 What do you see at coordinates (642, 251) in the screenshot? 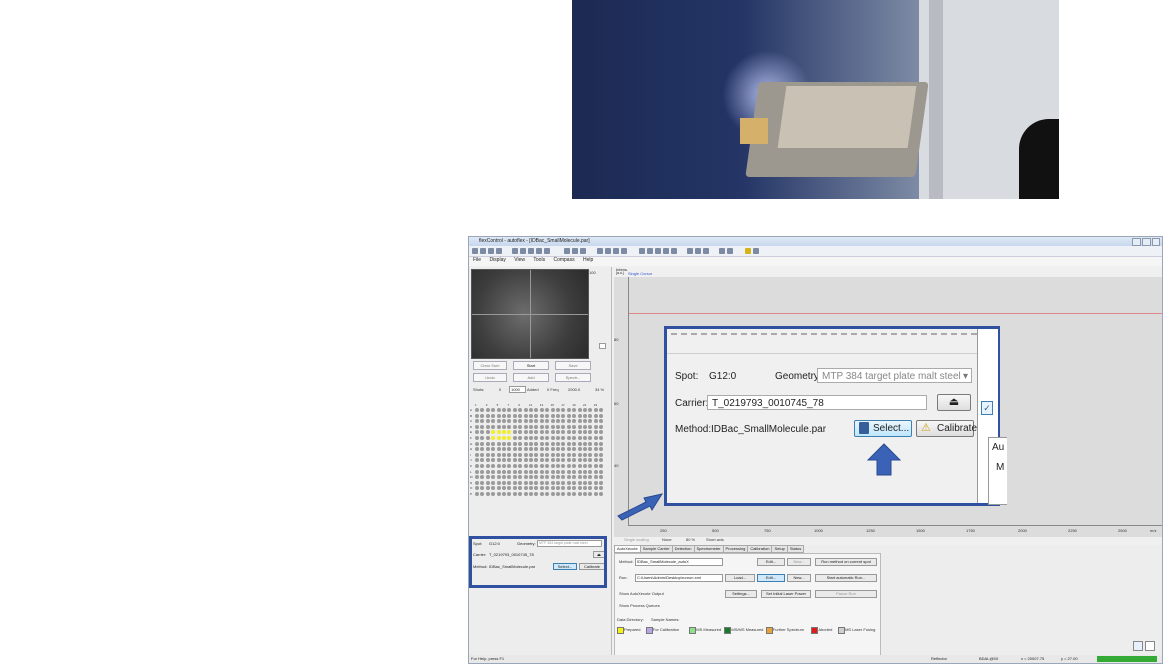
I see `layout-1-icon` at bounding box center [642, 251].